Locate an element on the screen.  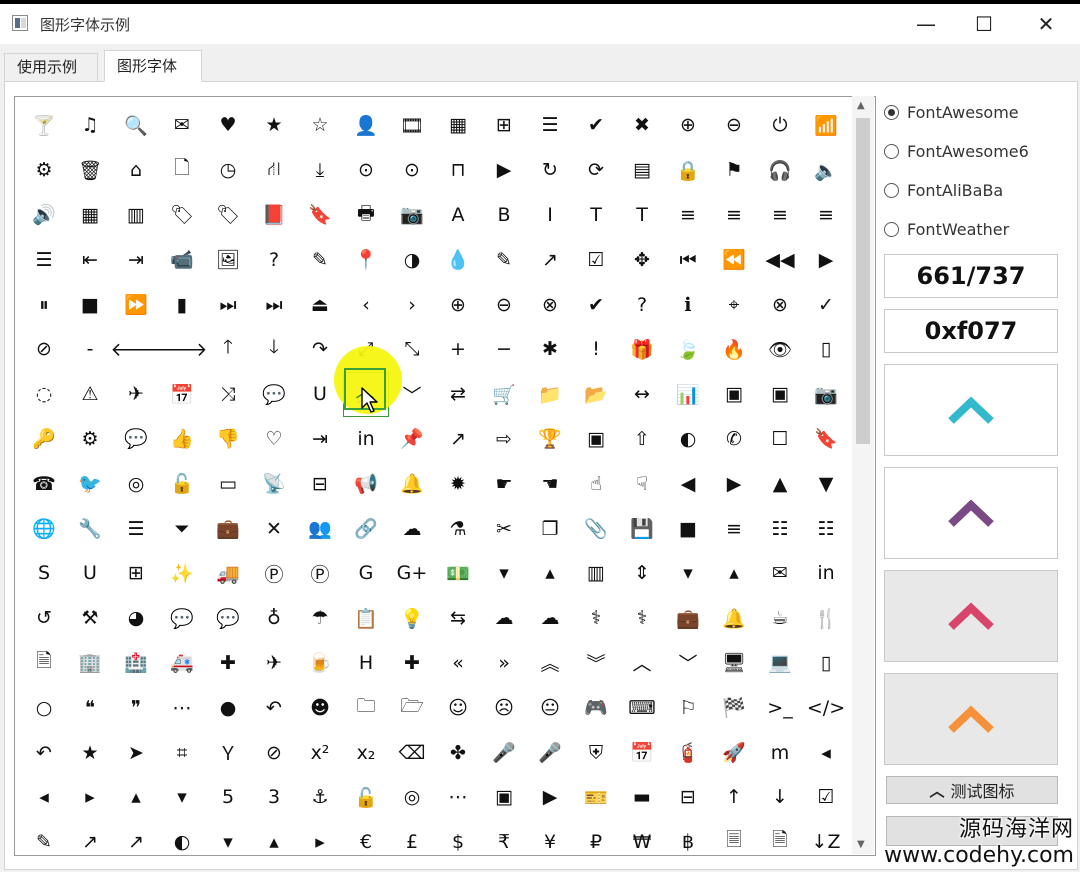
thumbs-o-down-icon: 👎 is located at coordinates (228, 439).